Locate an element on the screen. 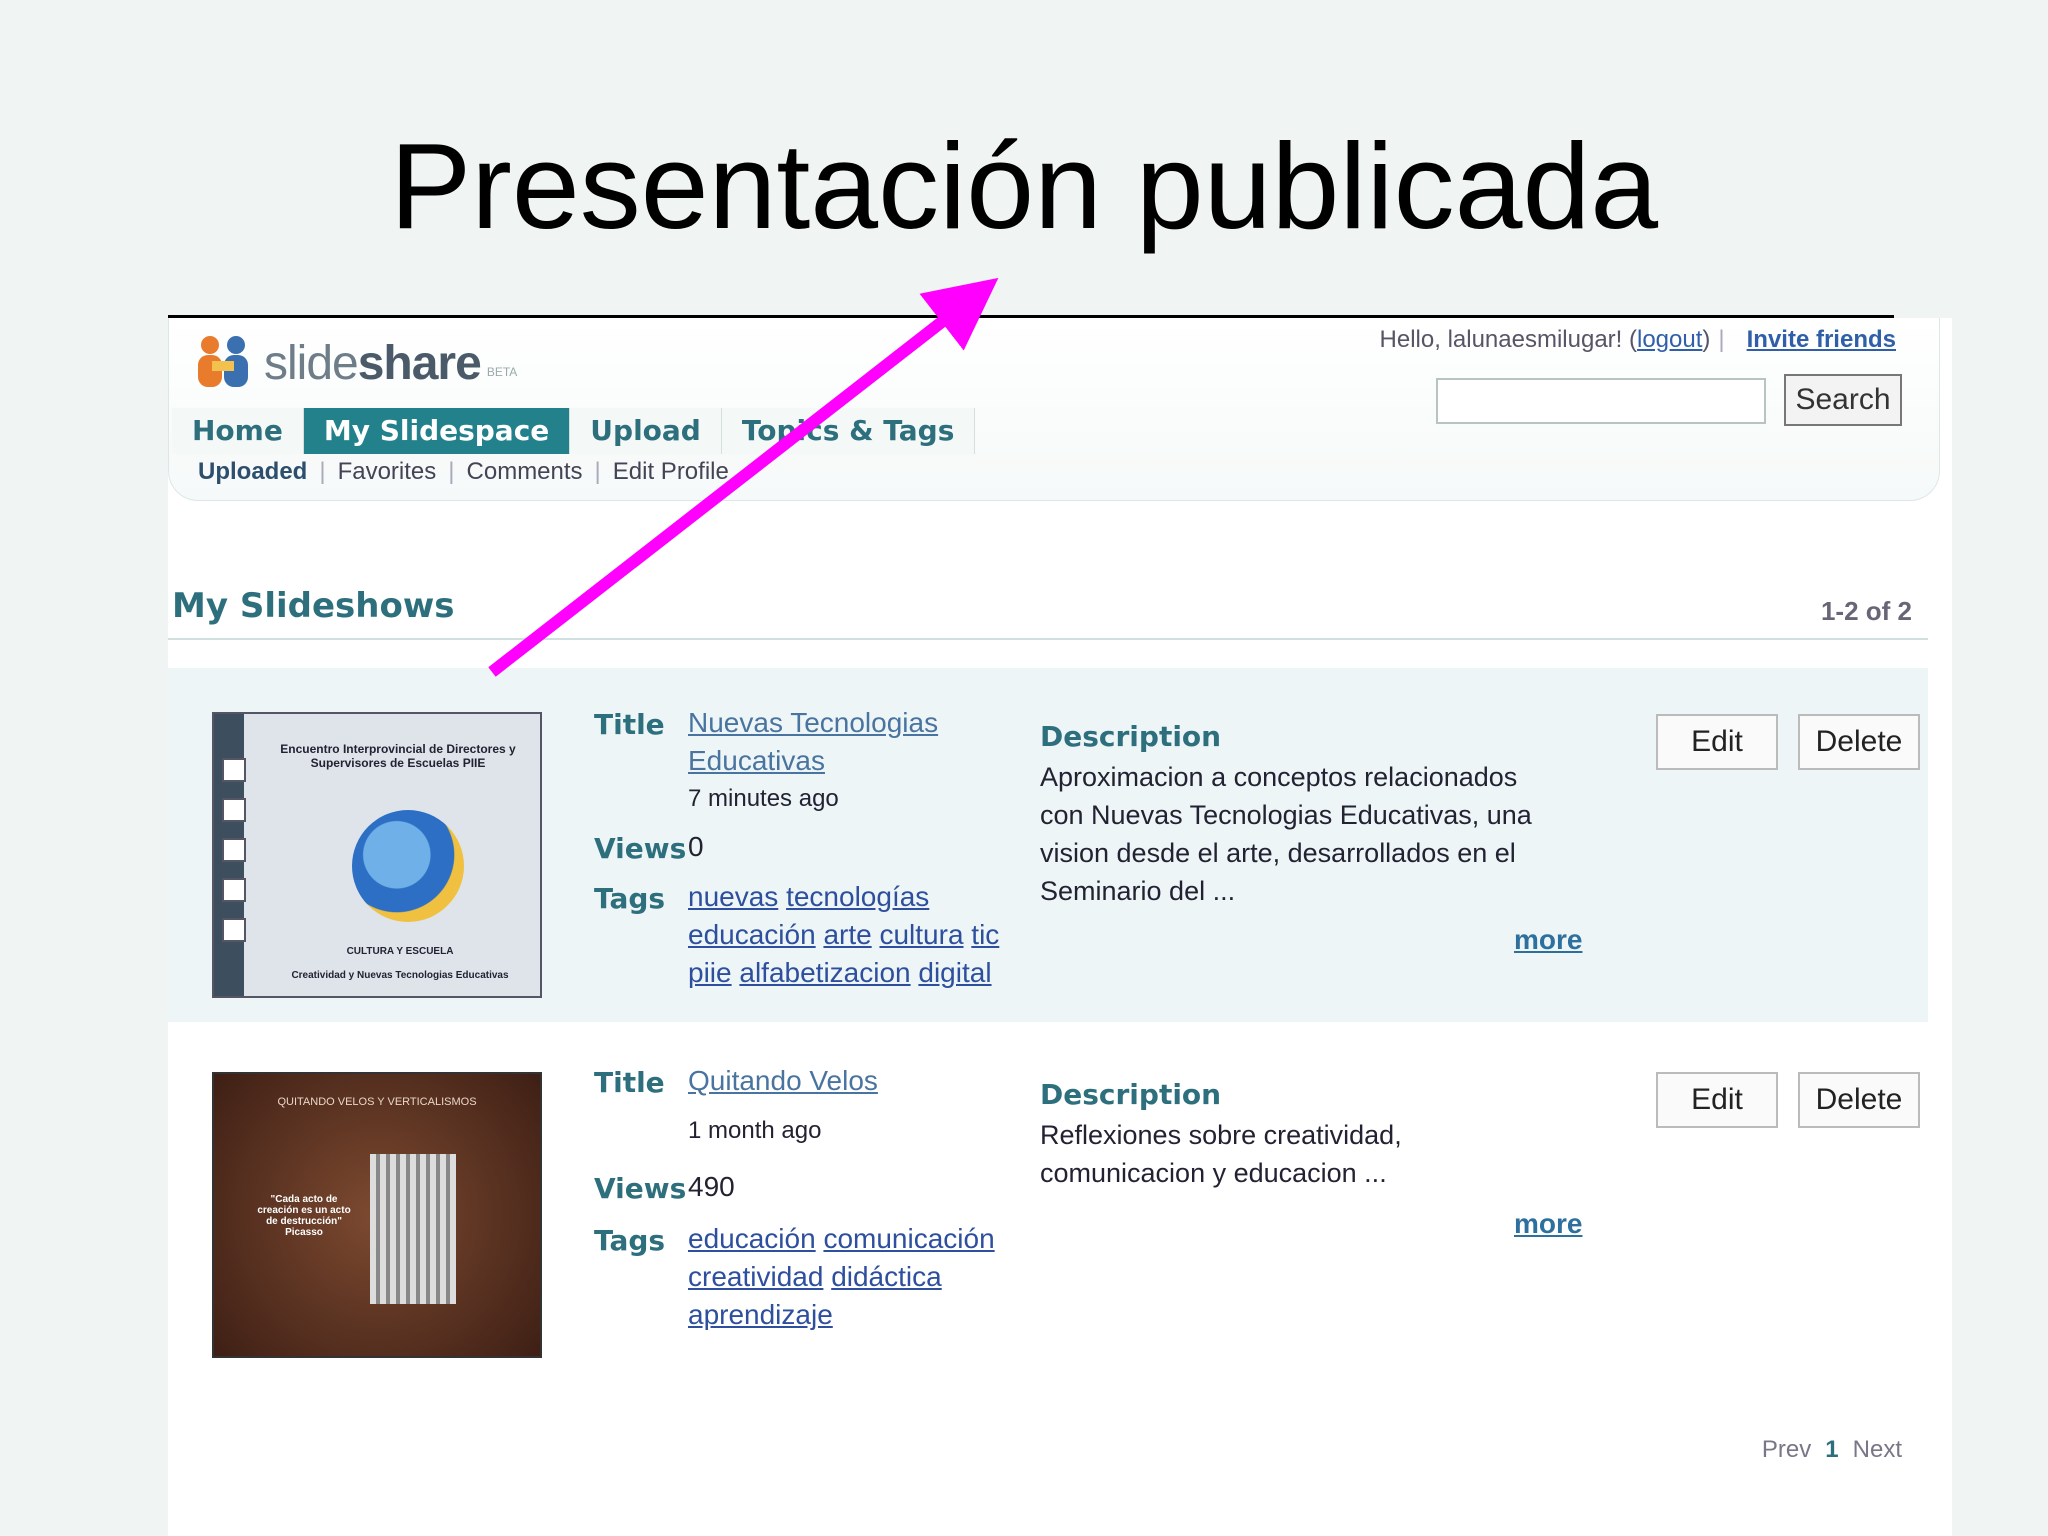 Image resolution: width=2048 pixels, height=1536 pixels. annotation-arrow is located at coordinates (743, 477).